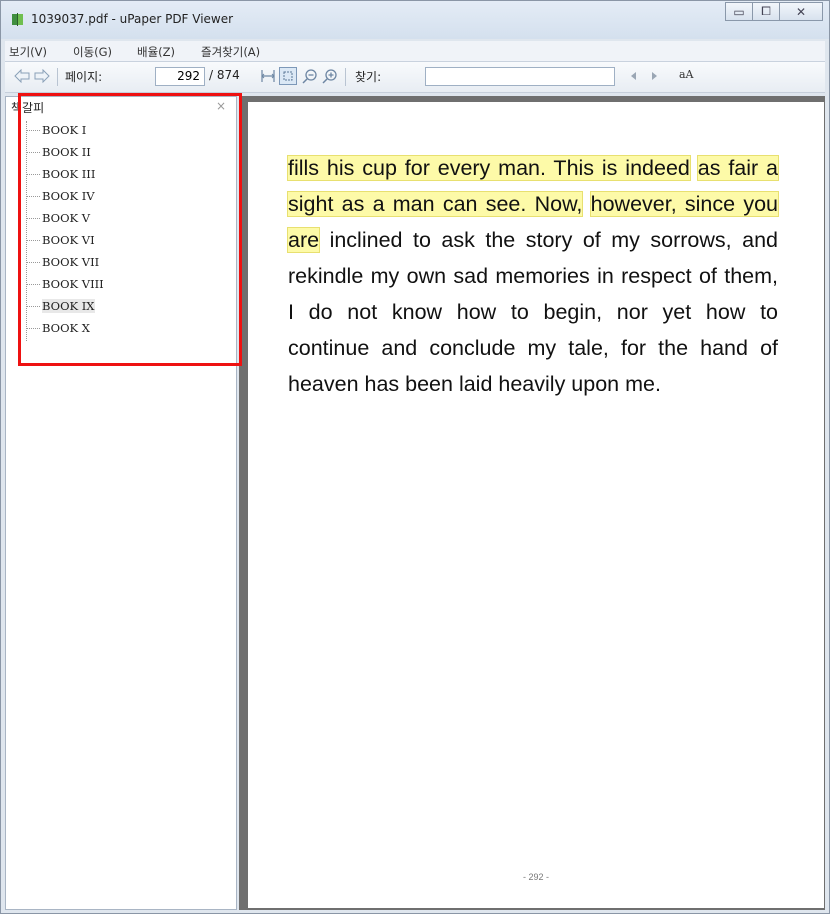  Describe the element at coordinates (73, 284) in the screenshot. I see `bookmark-label: BOOK VIII` at that location.